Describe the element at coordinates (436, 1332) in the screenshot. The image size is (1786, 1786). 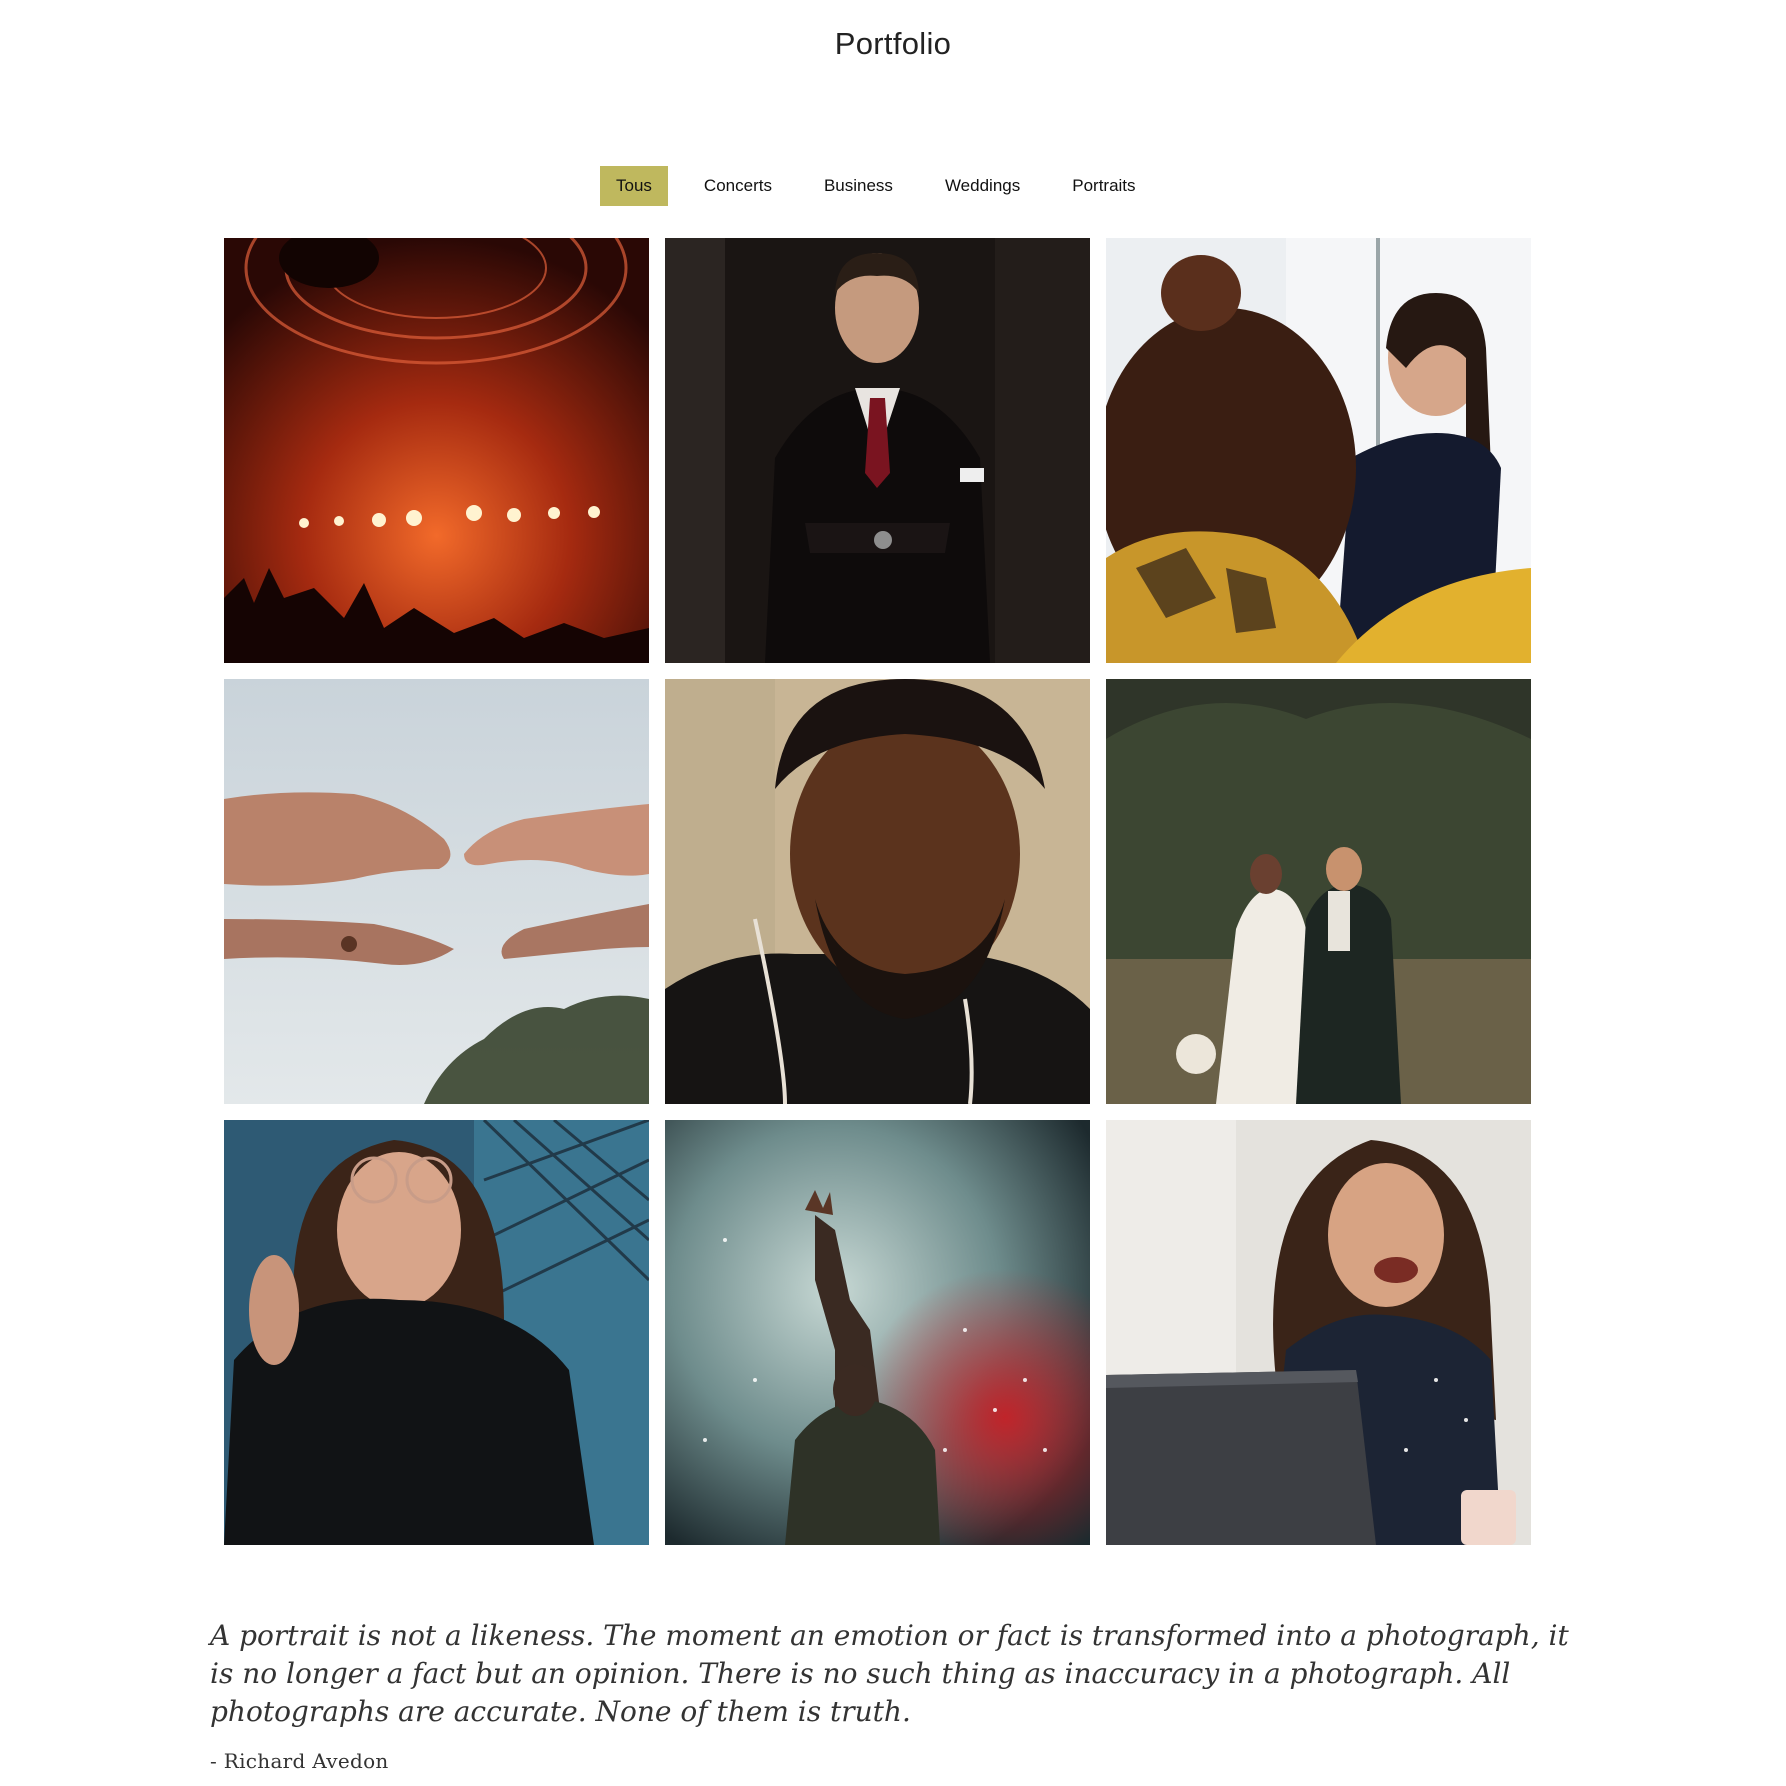
I see `photo-woman-glasses` at that location.